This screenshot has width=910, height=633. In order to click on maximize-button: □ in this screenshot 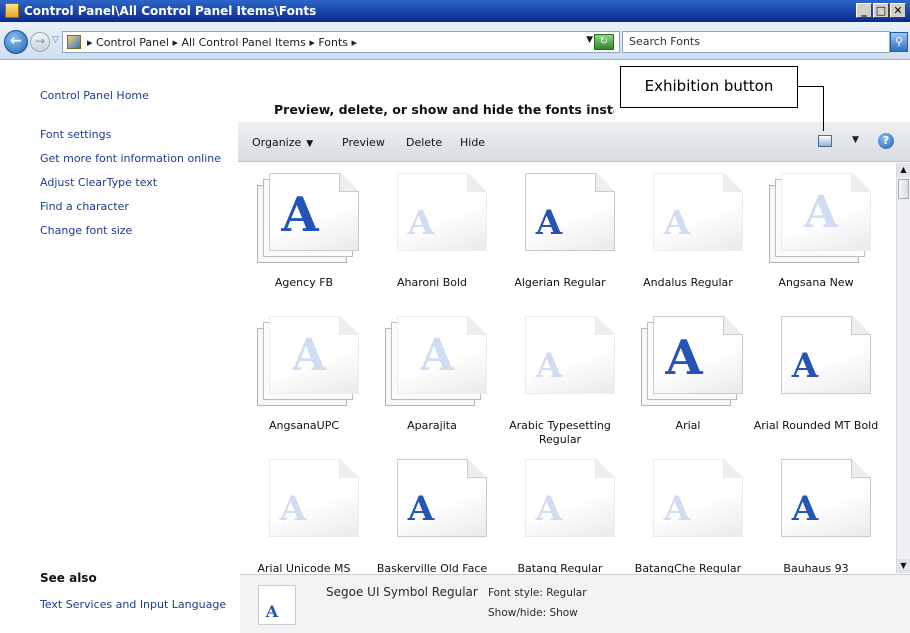, I will do `click(881, 10)`.